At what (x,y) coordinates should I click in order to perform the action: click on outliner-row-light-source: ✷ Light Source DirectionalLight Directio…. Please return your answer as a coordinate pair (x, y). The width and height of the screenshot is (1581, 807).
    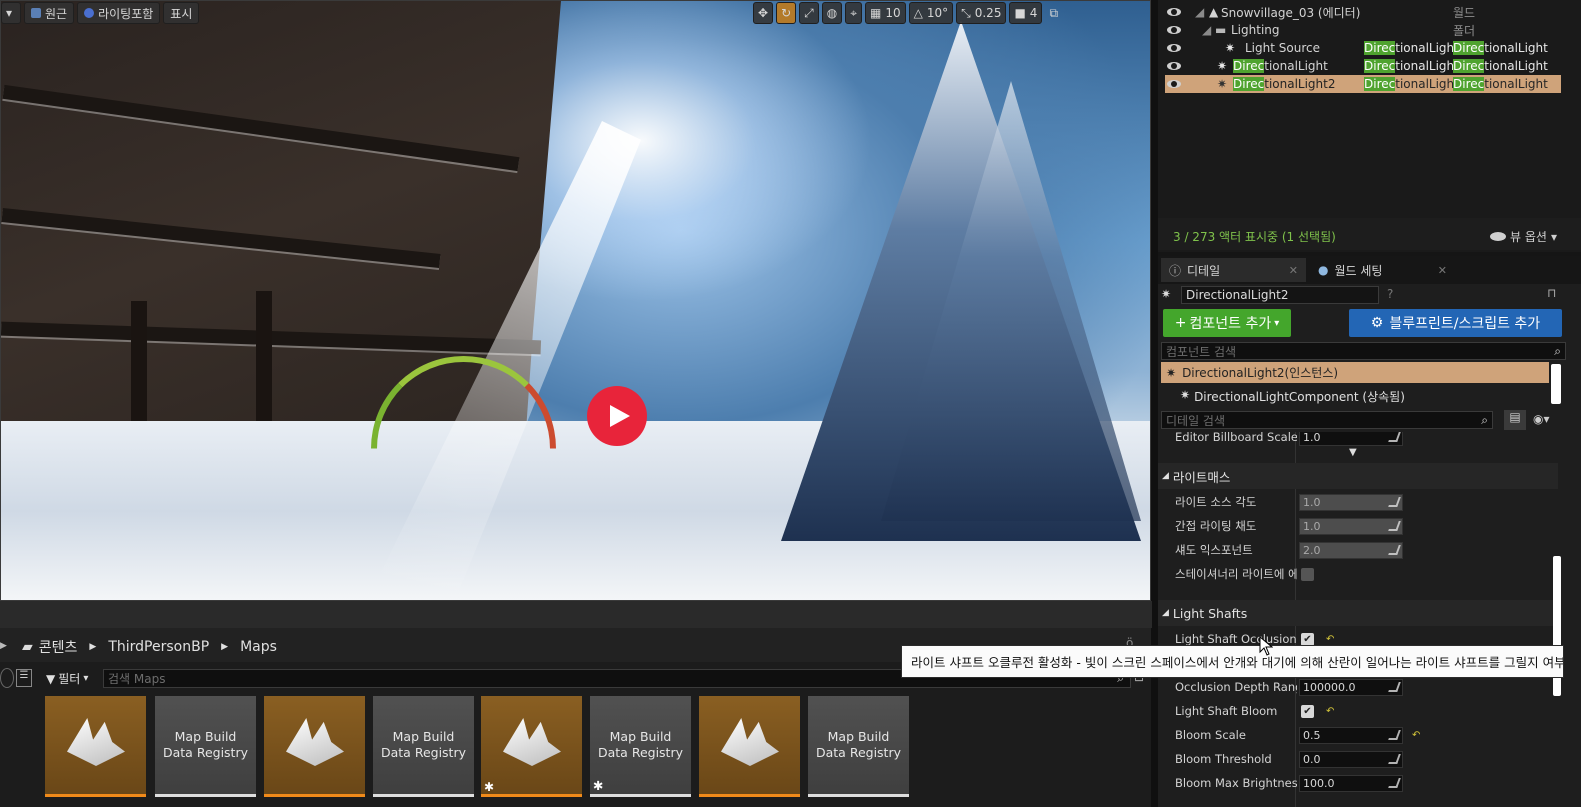
    Looking at the image, I should click on (1363, 48).